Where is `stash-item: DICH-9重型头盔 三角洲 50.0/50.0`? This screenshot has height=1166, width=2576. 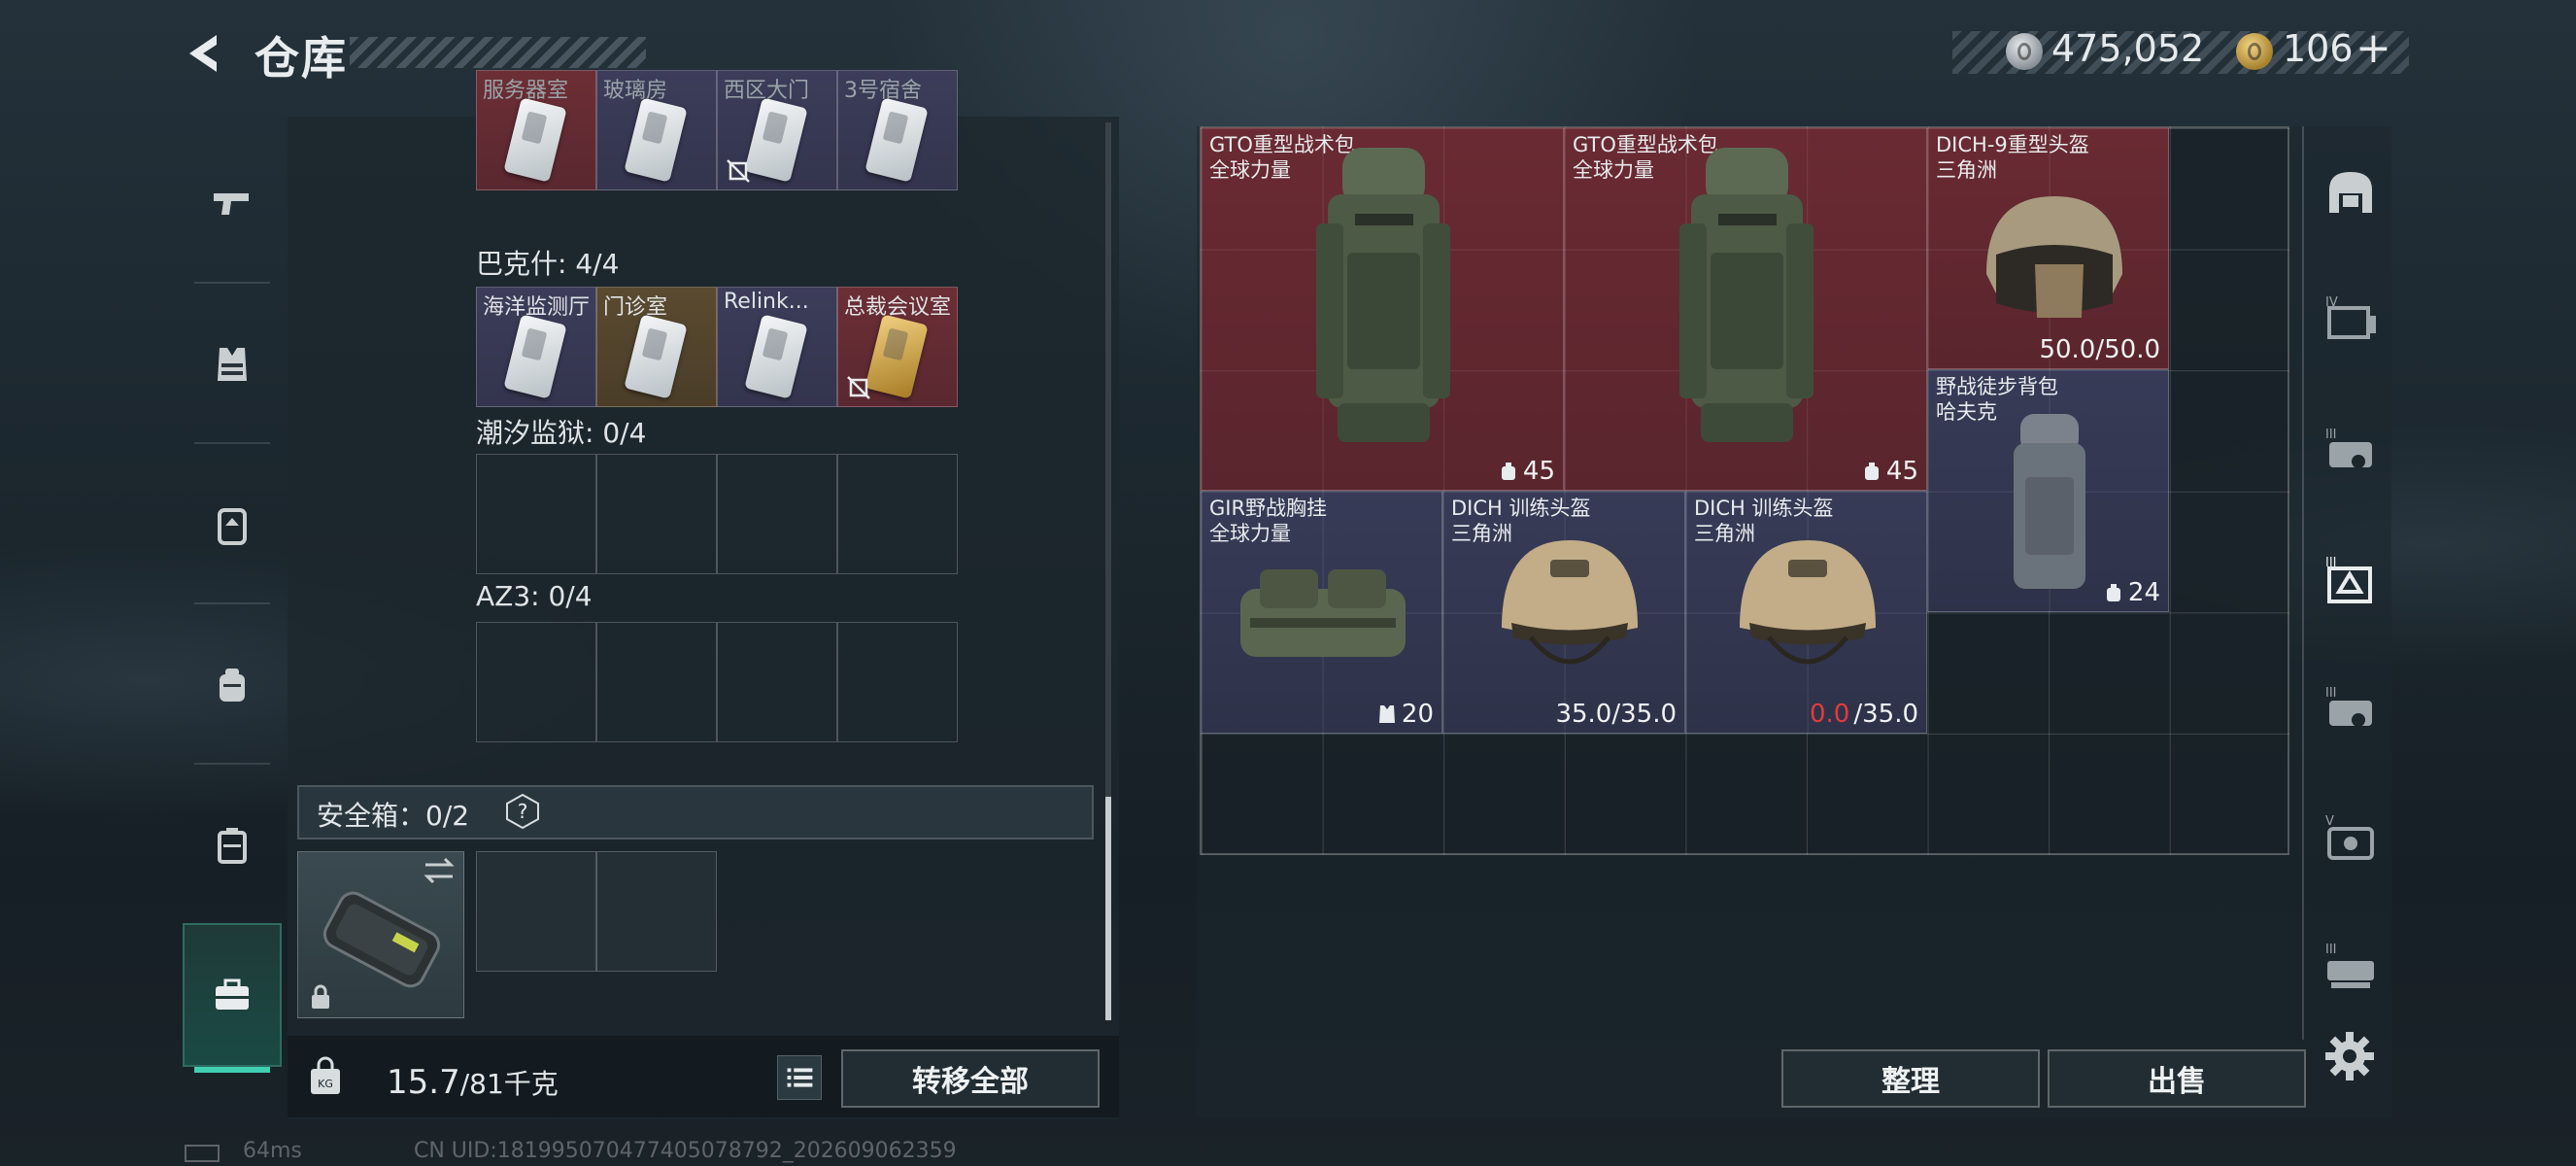 stash-item: DICH-9重型头盔 三角洲 50.0/50.0 is located at coordinates (2048, 248).